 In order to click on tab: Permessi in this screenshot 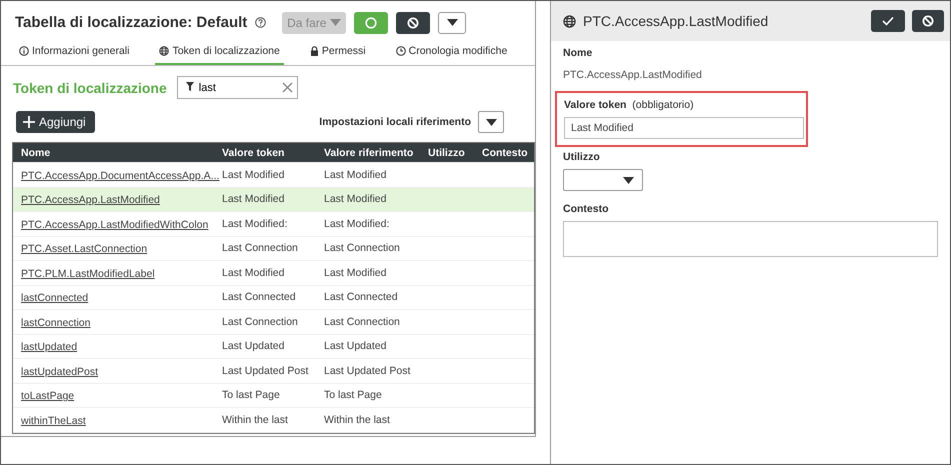, I will do `click(338, 51)`.